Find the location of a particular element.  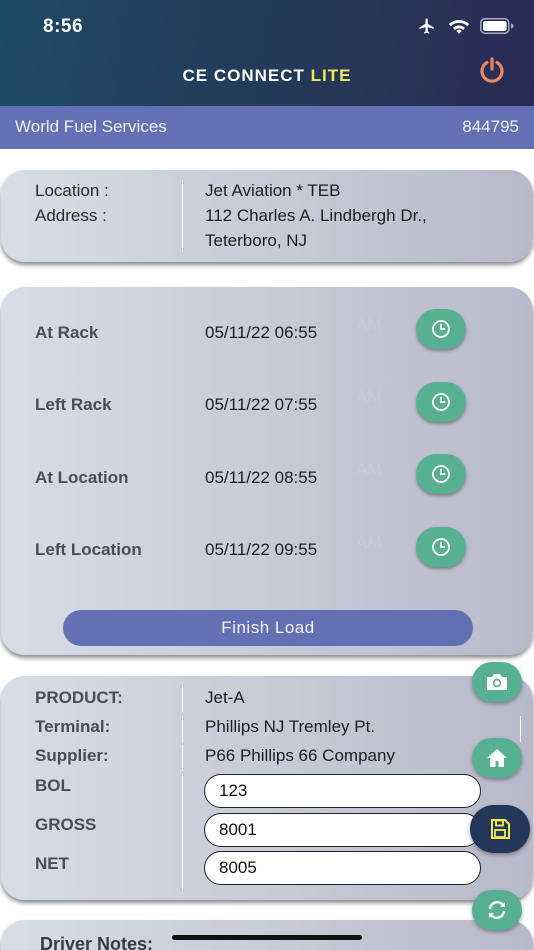

left-location-label: Left Location is located at coordinates (88, 549).